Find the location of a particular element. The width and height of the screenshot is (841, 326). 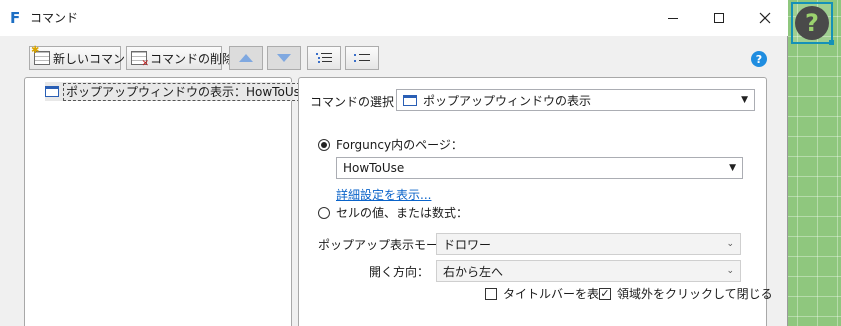

popup-mode-select: ドロワー ⌄ is located at coordinates (588, 244).